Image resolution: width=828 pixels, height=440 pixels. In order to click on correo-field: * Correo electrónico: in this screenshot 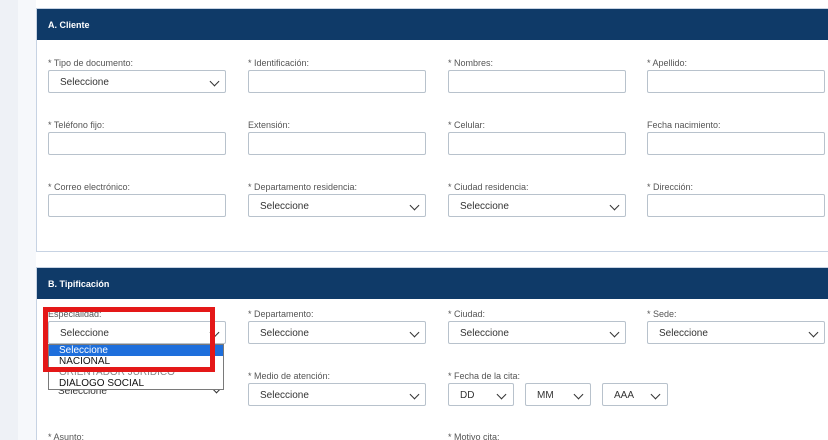, I will do `click(137, 199)`.